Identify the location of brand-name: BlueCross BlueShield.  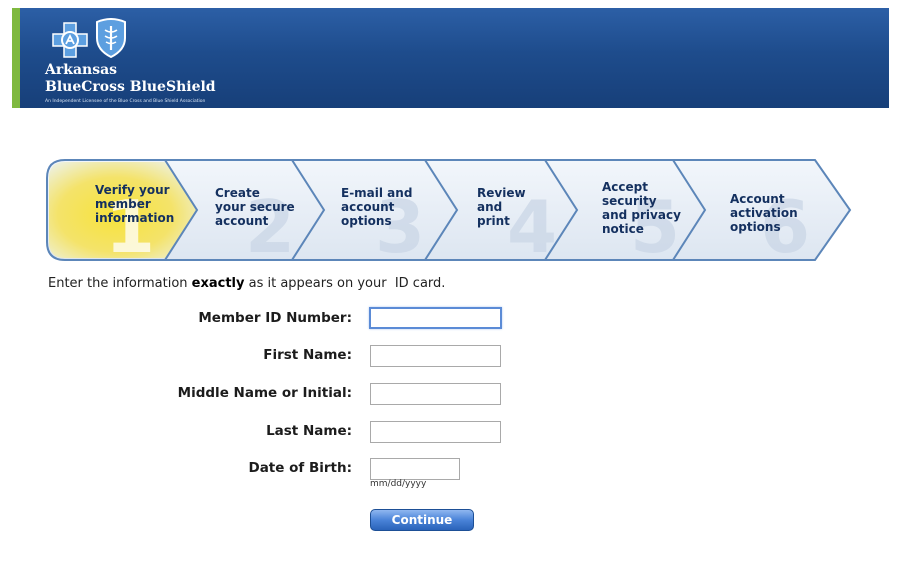
(130, 87).